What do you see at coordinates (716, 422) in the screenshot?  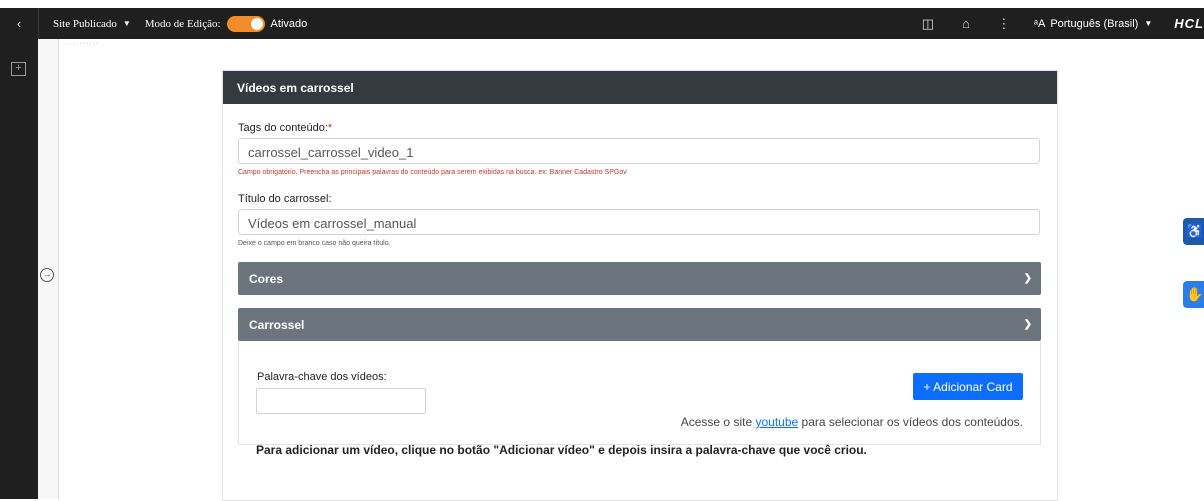 I see `youtube-text-before: Acesse o site` at bounding box center [716, 422].